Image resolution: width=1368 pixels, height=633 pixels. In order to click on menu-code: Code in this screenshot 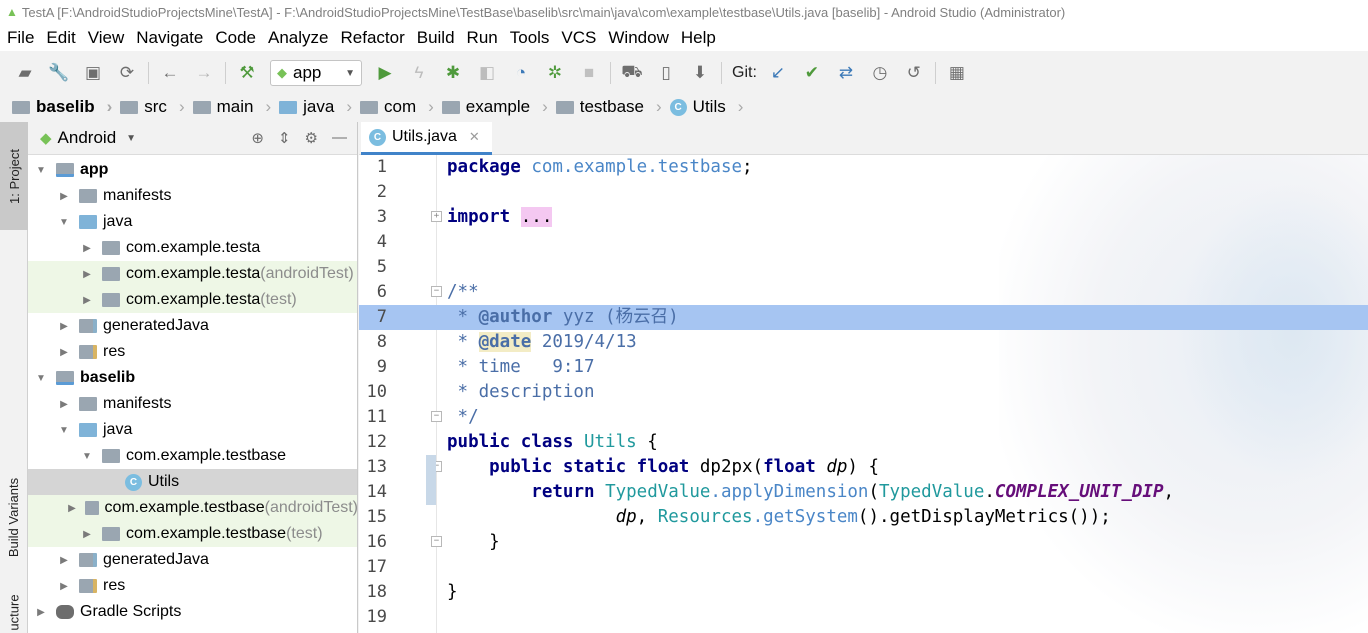, I will do `click(235, 38)`.